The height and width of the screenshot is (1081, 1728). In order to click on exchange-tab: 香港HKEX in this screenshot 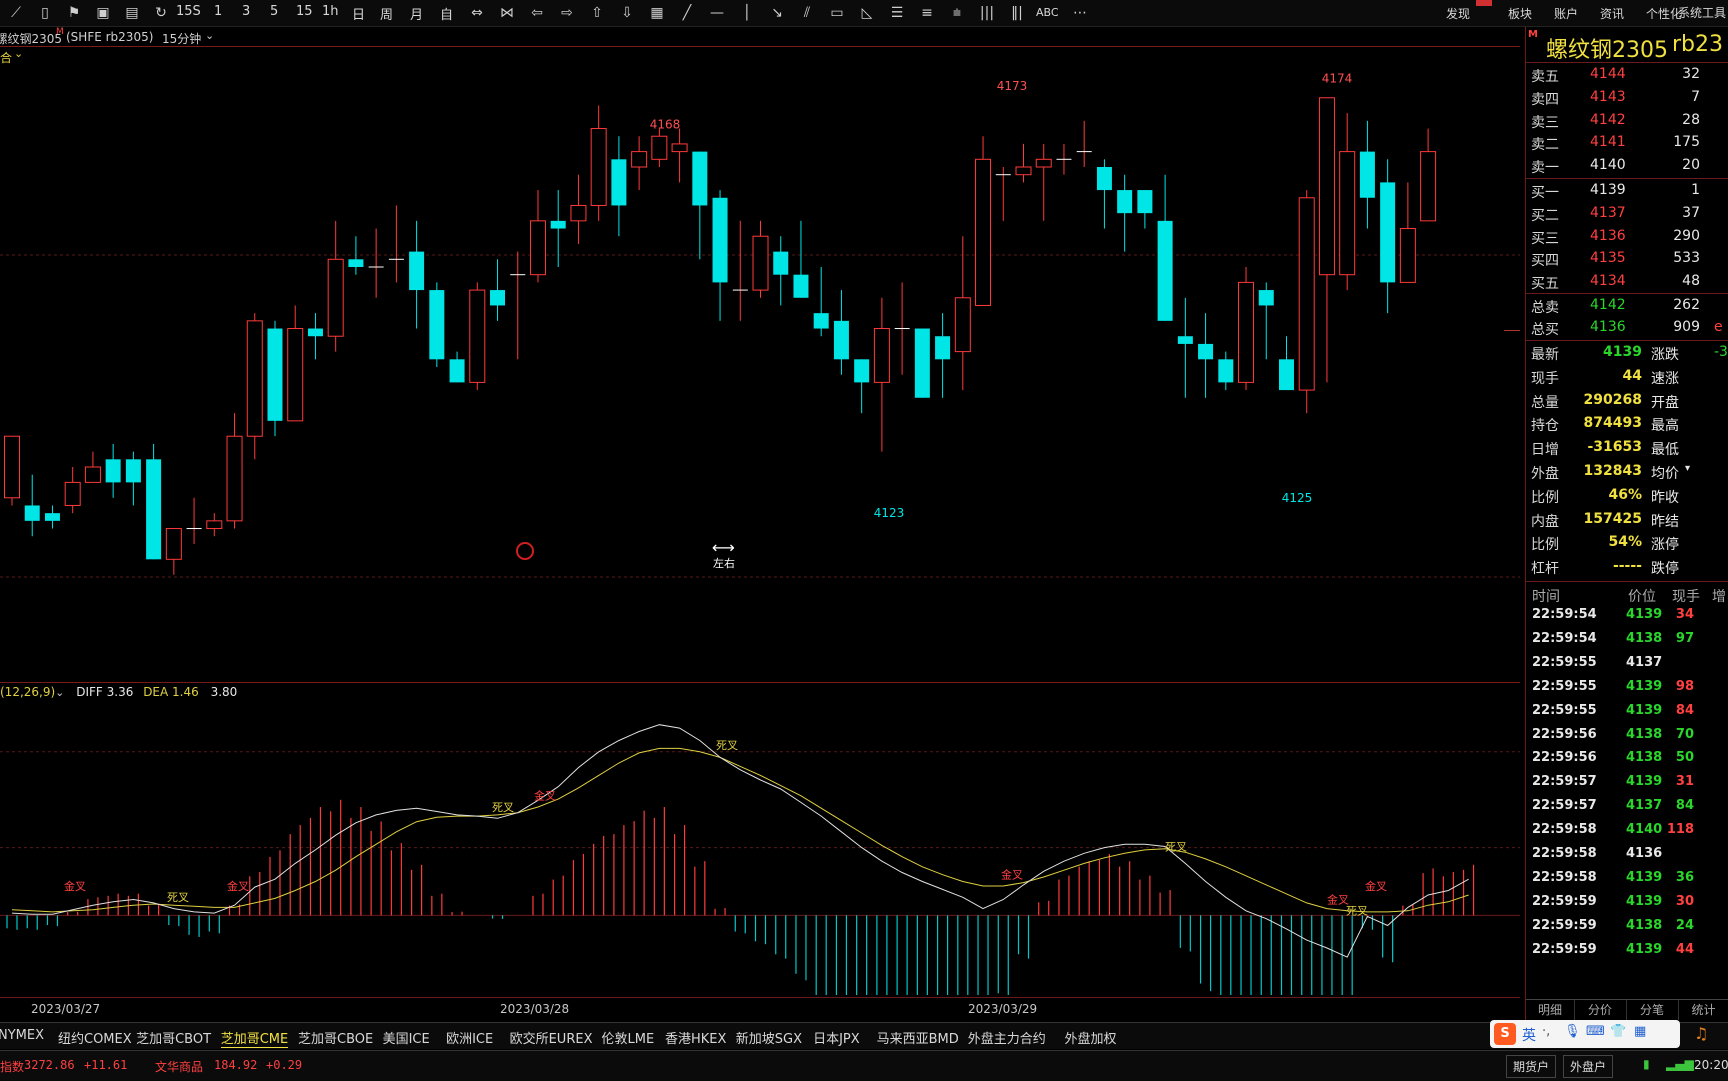, I will do `click(695, 1037)`.